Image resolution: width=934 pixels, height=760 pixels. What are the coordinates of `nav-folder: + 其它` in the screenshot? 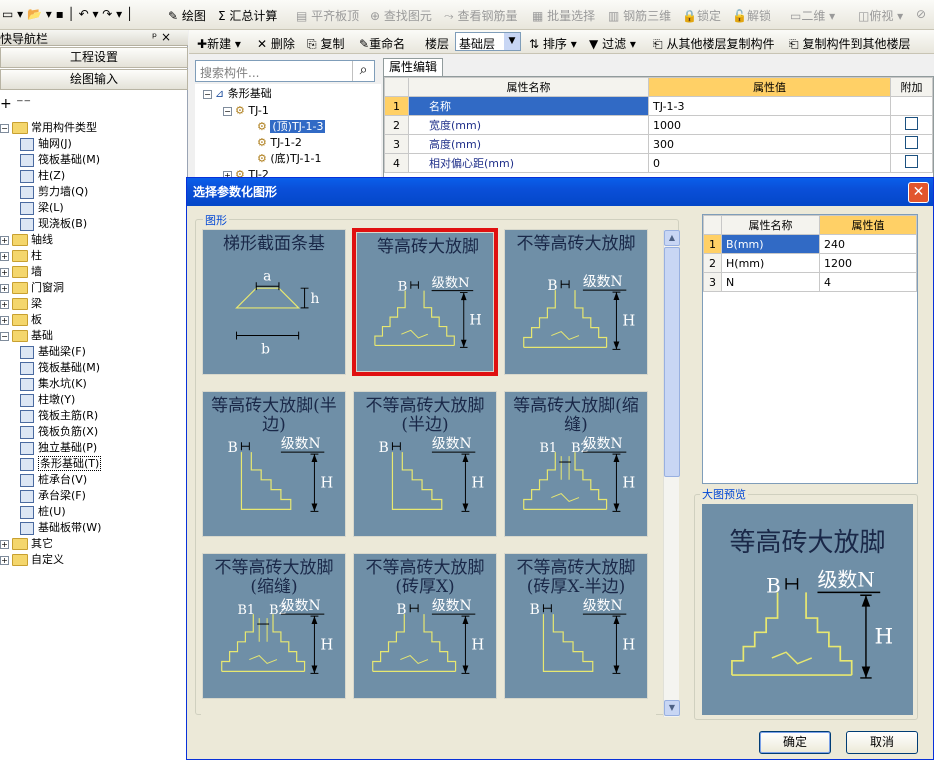 It's located at (26, 544).